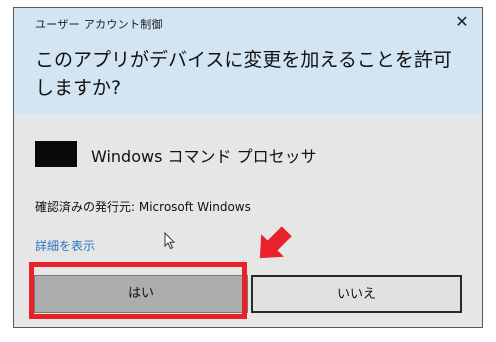 The height and width of the screenshot is (342, 496). I want to click on app-info-row: Windows コマンド プロセッサ, so click(245, 154).